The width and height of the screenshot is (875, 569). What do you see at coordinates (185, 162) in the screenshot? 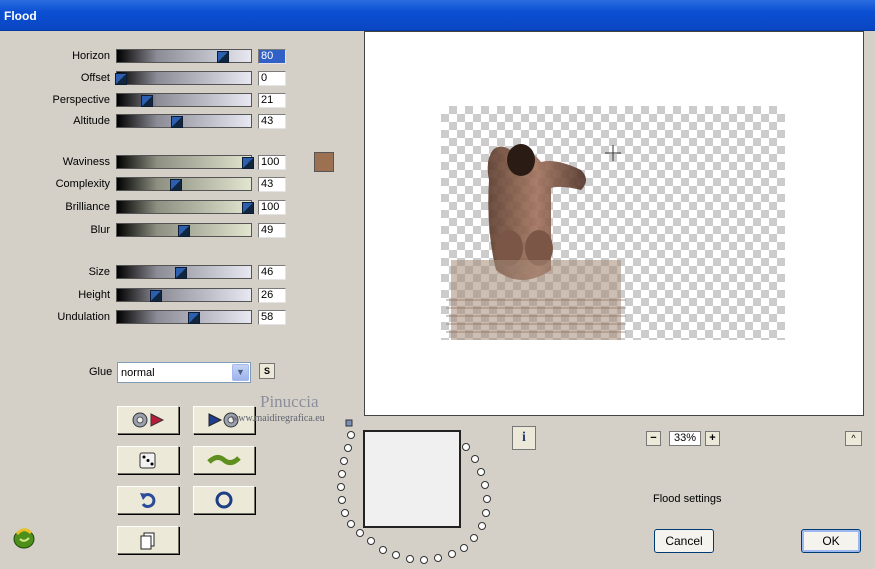
I see `slider-track-waviness` at bounding box center [185, 162].